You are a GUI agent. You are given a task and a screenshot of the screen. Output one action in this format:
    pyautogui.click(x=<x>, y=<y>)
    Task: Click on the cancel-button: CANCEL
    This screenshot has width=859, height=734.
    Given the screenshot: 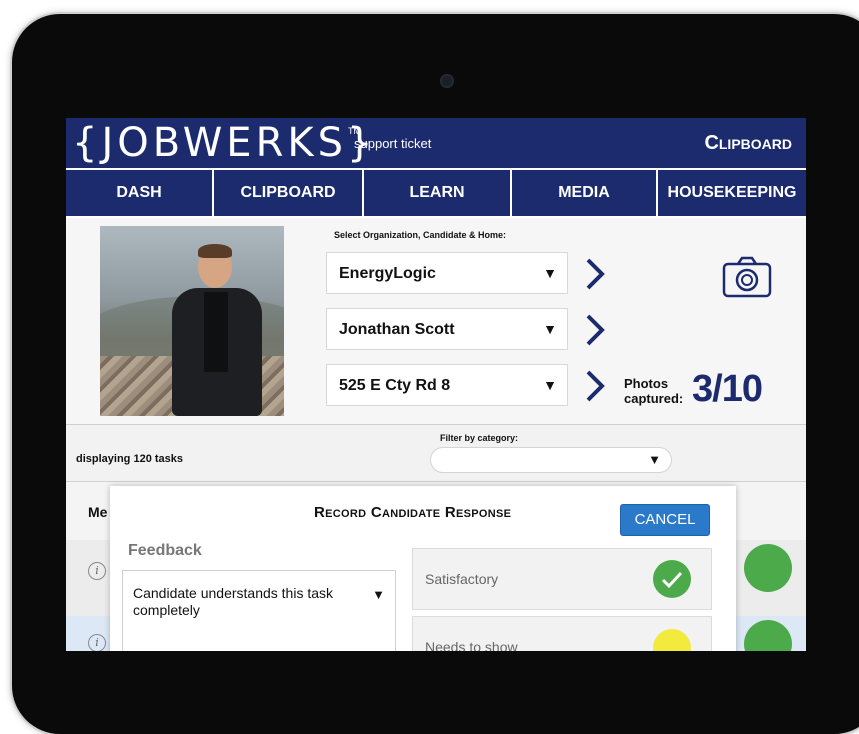 What is the action you would take?
    pyautogui.click(x=665, y=520)
    